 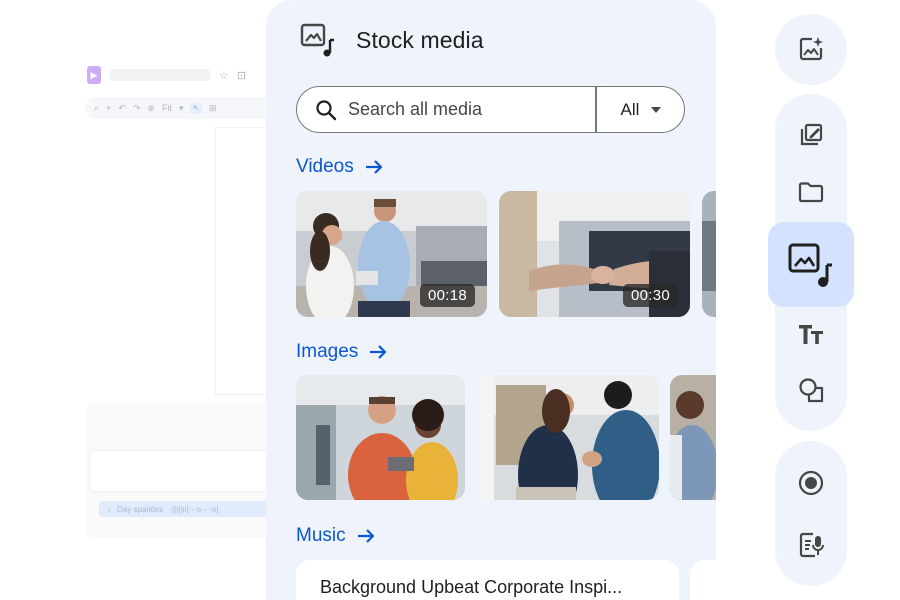 I want to click on editor-topbar: ▶ ☆ ⊡, so click(x=179, y=75).